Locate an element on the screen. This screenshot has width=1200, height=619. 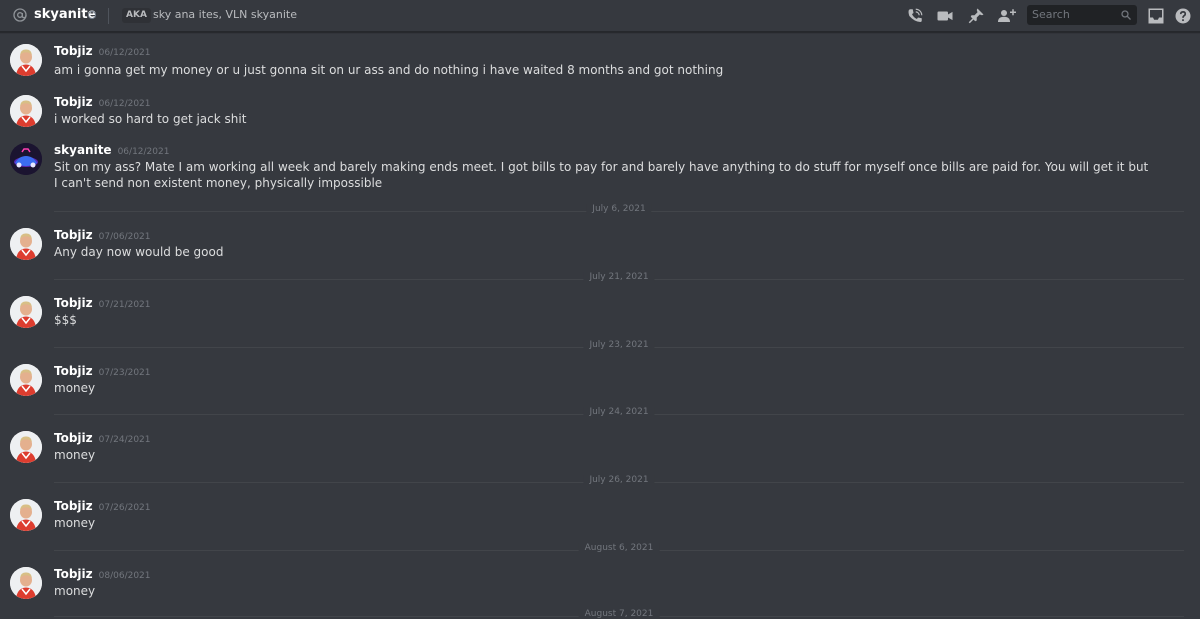
message-timestamp: 07/26/2021 is located at coordinates (124, 508).